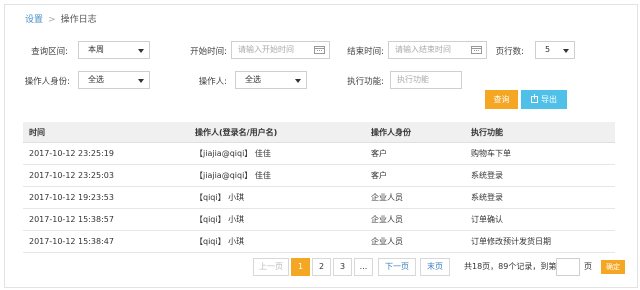 Image resolution: width=640 pixels, height=290 pixels. Describe the element at coordinates (397, 267) in the screenshot. I see `next-page-button: 下一页` at that location.